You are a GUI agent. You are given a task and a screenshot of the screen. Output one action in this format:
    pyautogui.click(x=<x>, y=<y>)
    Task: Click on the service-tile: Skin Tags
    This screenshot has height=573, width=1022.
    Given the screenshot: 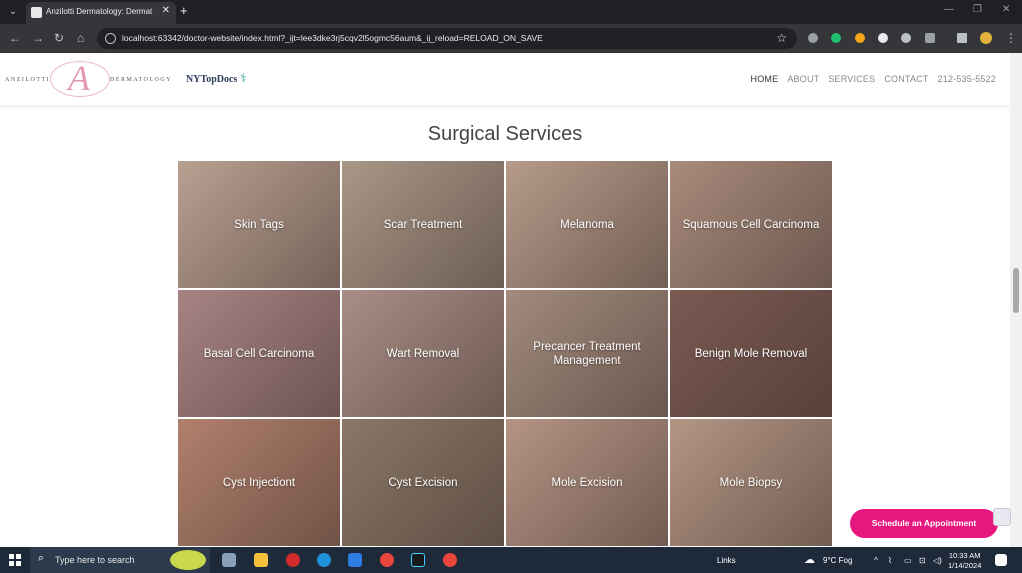 What is the action you would take?
    pyautogui.click(x=259, y=224)
    